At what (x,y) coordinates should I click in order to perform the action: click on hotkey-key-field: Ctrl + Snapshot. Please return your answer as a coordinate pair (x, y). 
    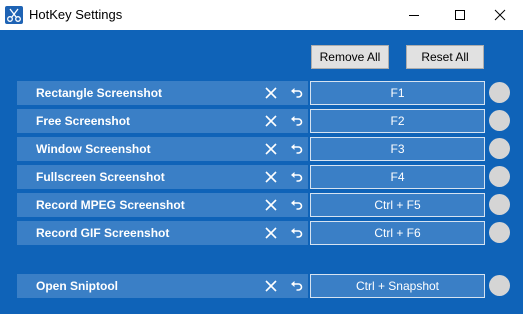
    Looking at the image, I should click on (397, 286).